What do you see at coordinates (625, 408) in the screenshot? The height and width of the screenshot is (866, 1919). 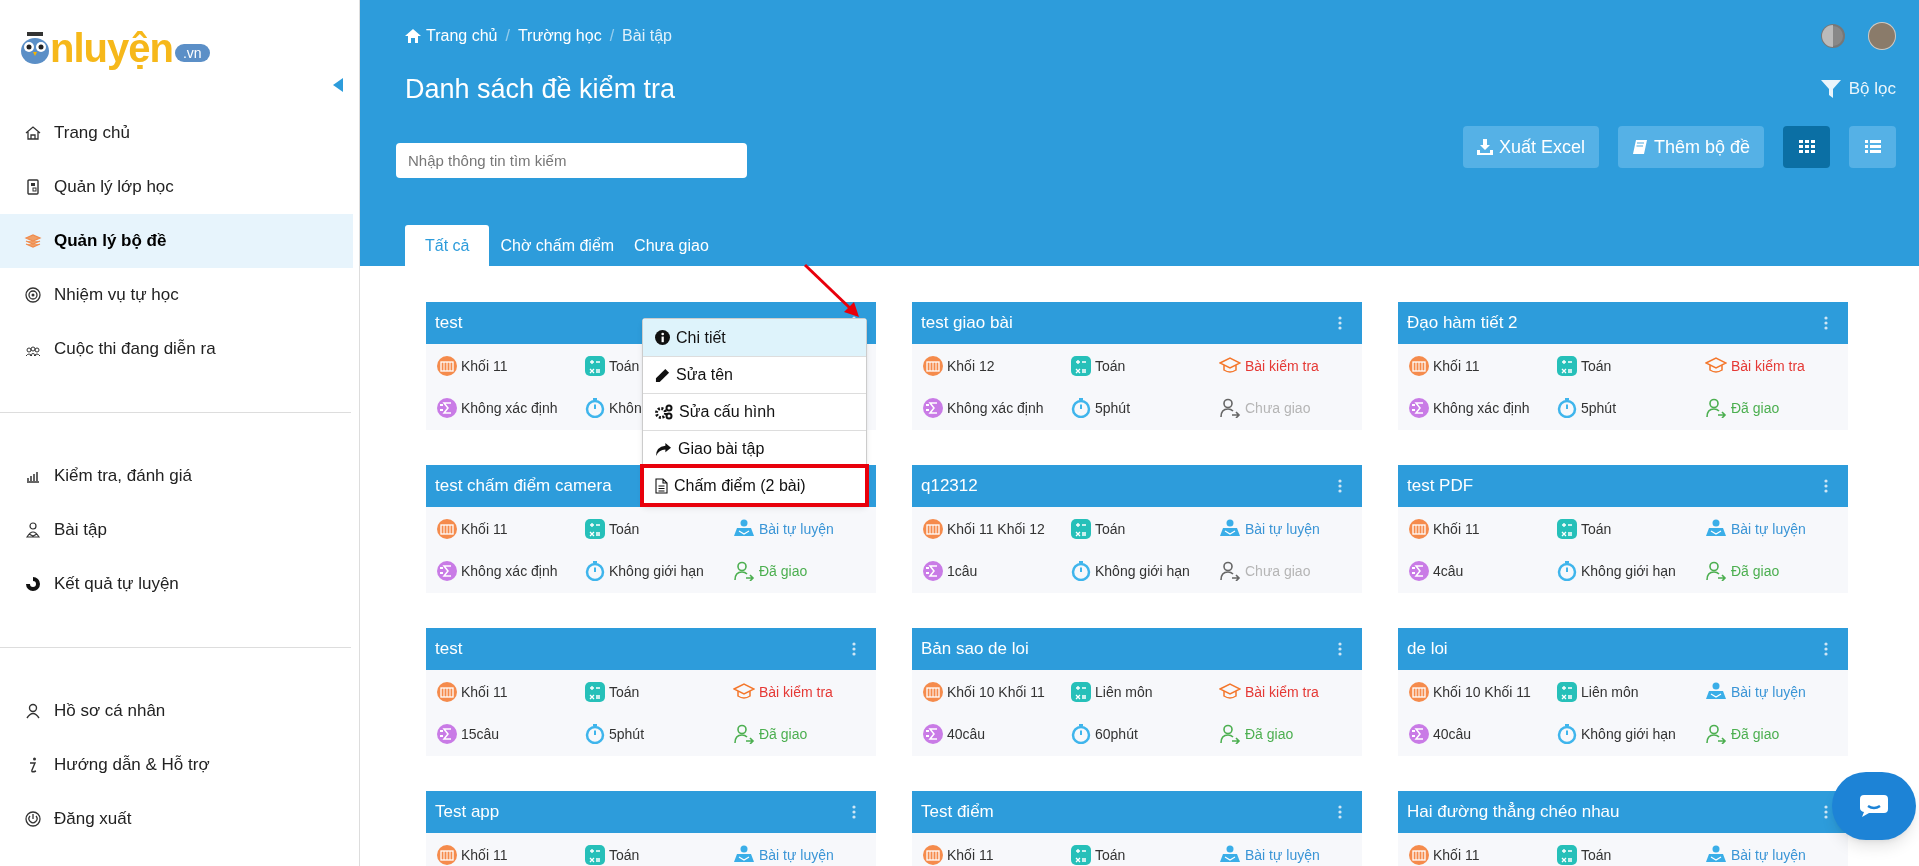 I see `time-limit: Khôn` at bounding box center [625, 408].